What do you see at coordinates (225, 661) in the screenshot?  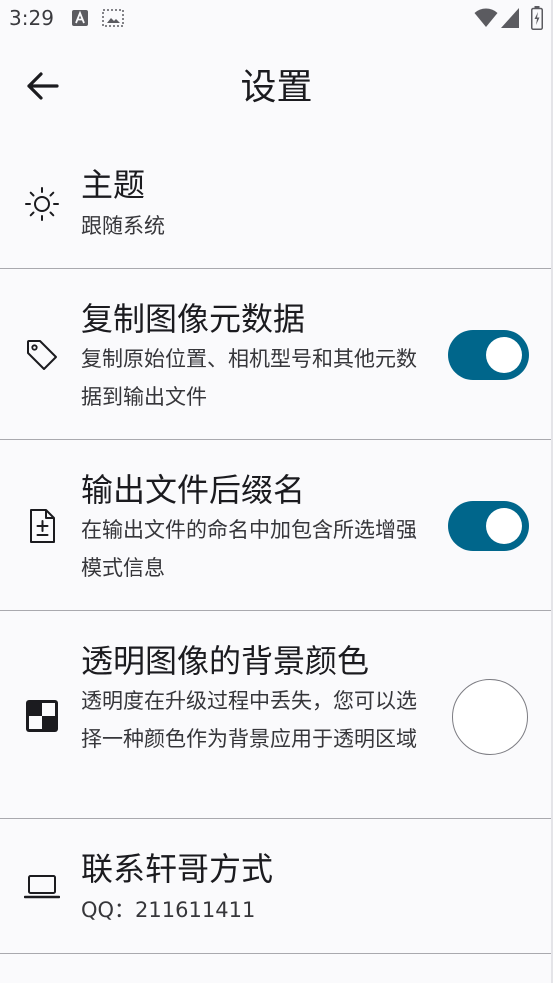 I see `setting-title: 透明图像的背景颜色` at bounding box center [225, 661].